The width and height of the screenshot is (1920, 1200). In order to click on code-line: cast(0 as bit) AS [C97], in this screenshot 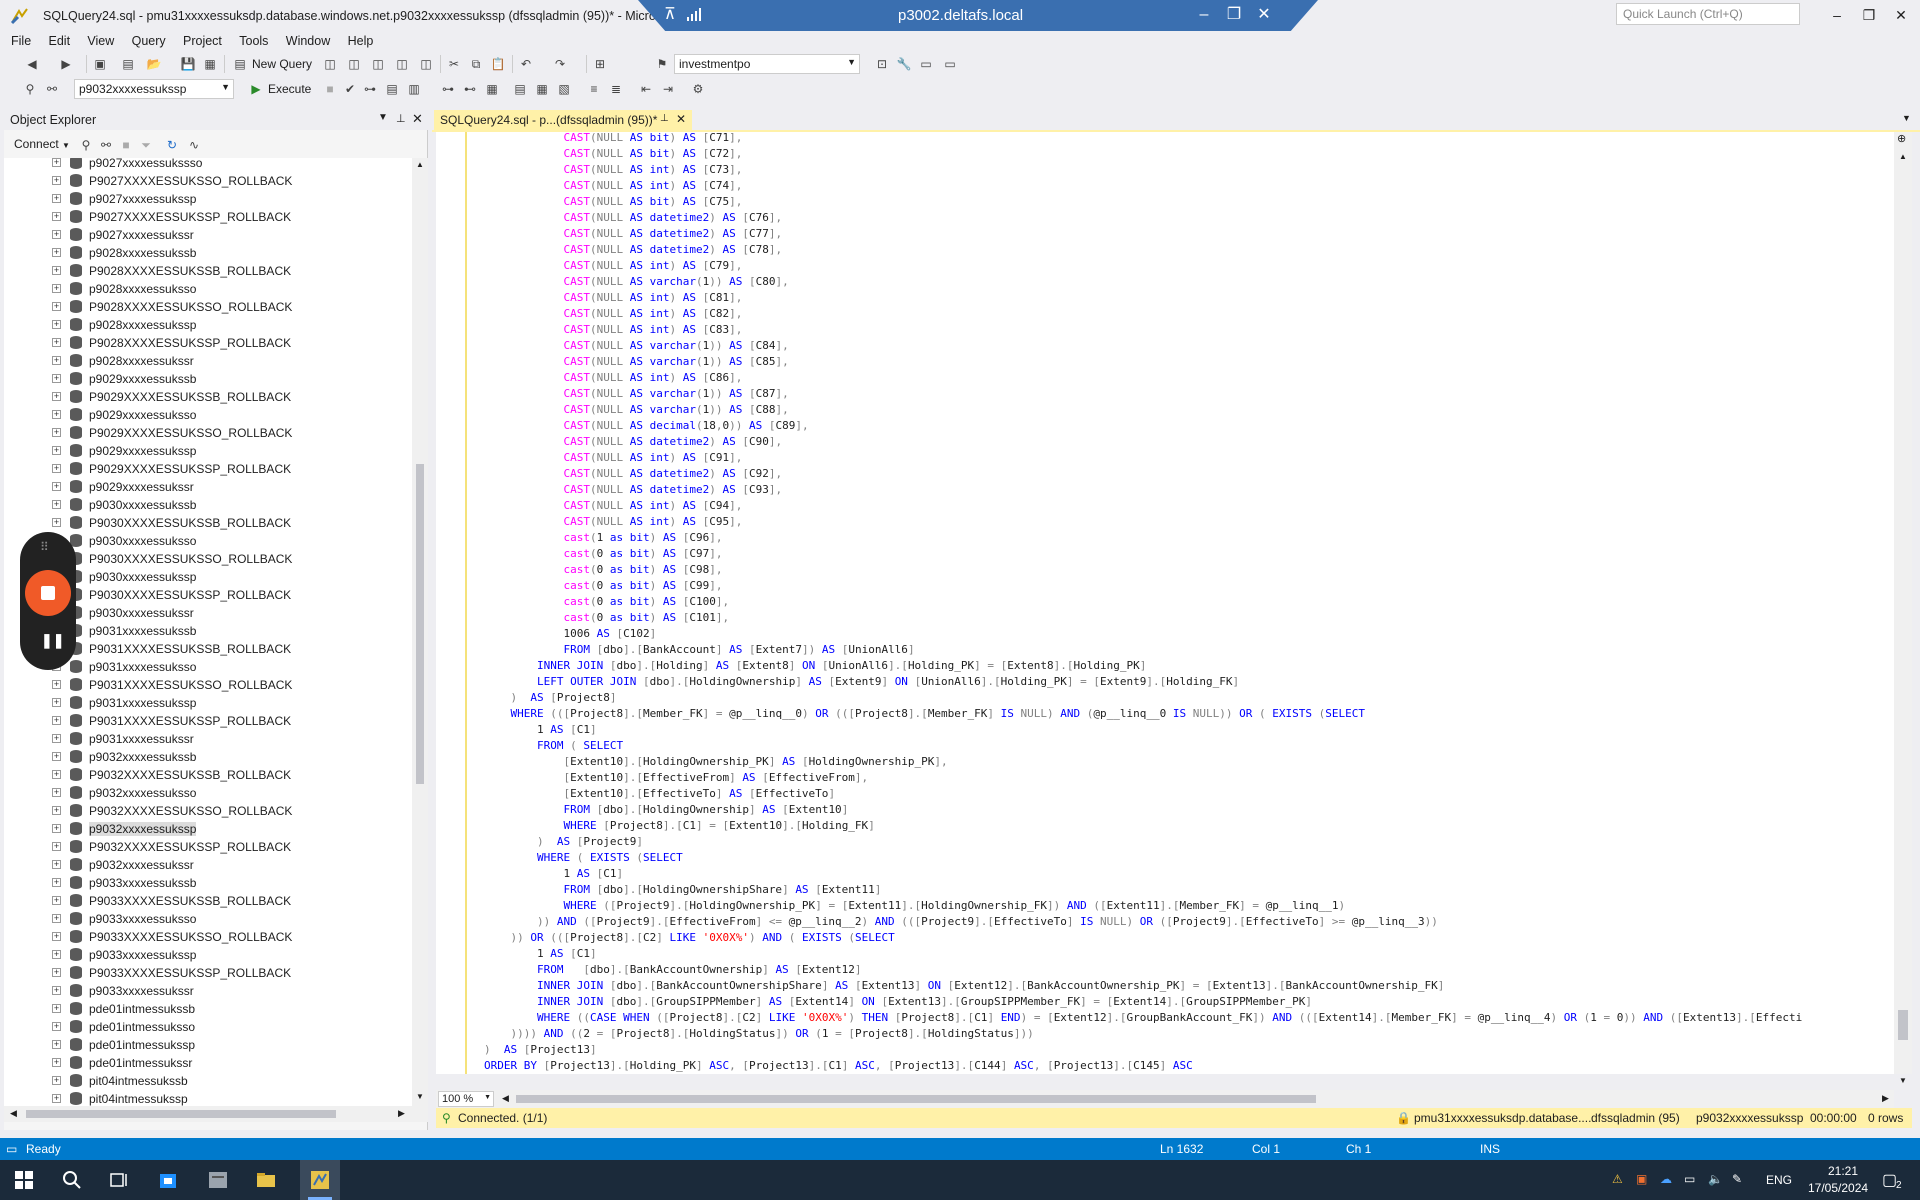, I will do `click(603, 554)`.